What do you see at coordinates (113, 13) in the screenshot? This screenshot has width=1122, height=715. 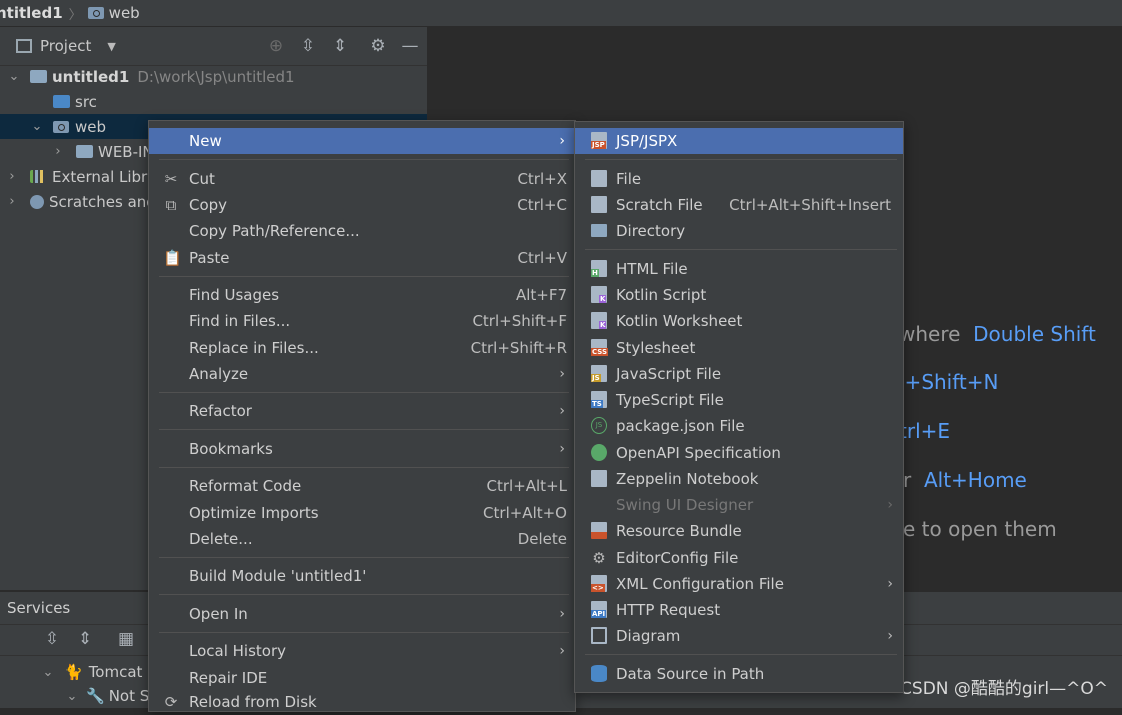 I see `breadcrumb-folder: web` at bounding box center [113, 13].